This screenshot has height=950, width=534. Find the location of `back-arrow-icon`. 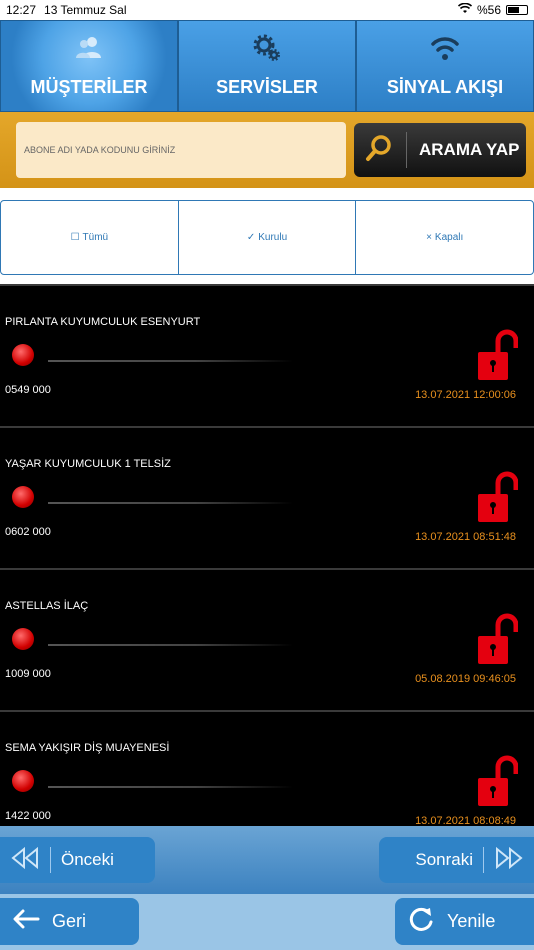

back-arrow-icon is located at coordinates (26, 921).